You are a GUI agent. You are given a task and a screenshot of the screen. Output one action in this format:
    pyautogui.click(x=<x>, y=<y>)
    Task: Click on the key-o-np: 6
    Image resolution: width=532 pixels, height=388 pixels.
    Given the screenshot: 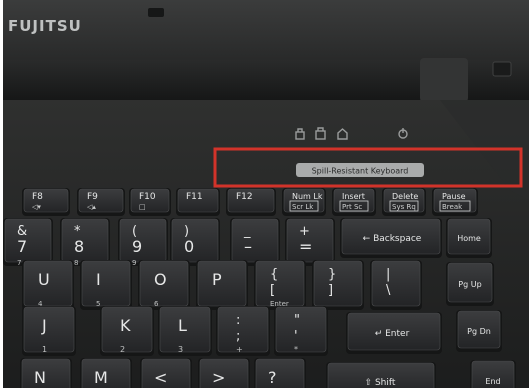 What is the action you would take?
    pyautogui.click(x=156, y=304)
    